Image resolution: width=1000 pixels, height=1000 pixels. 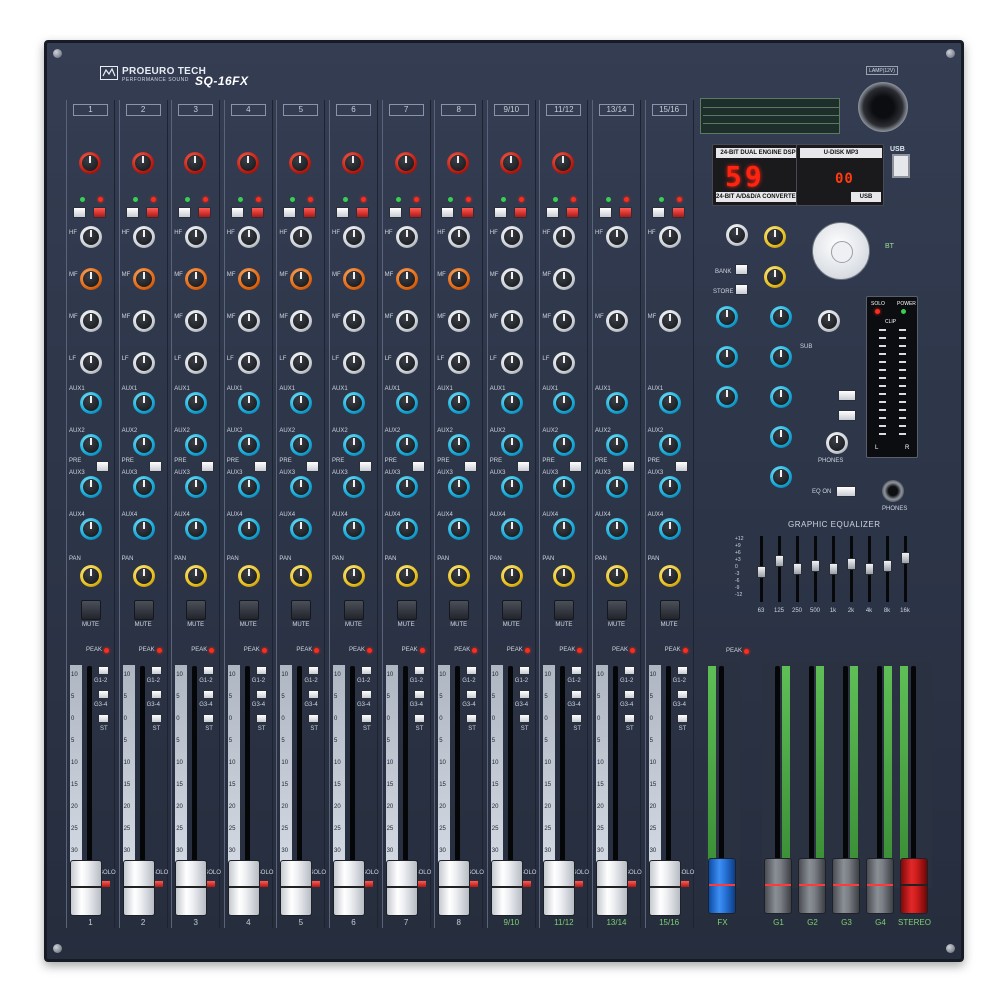 I want to click on mp3-transport-pad, so click(x=841, y=251).